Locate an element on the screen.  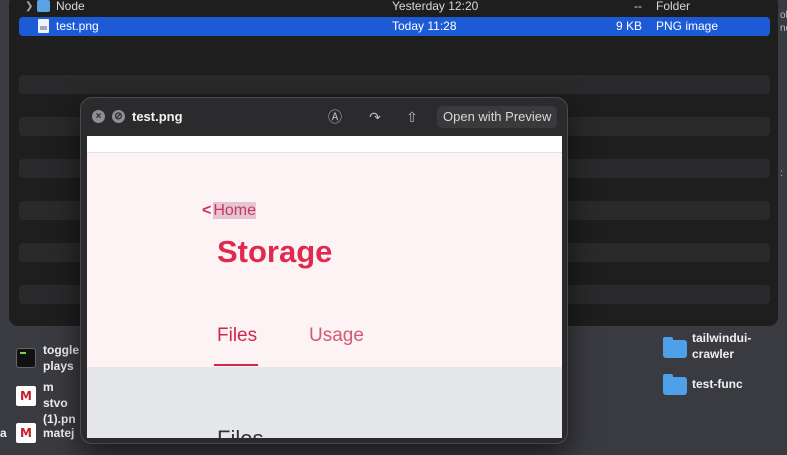
back-link-label: Home is located at coordinates (235, 210).